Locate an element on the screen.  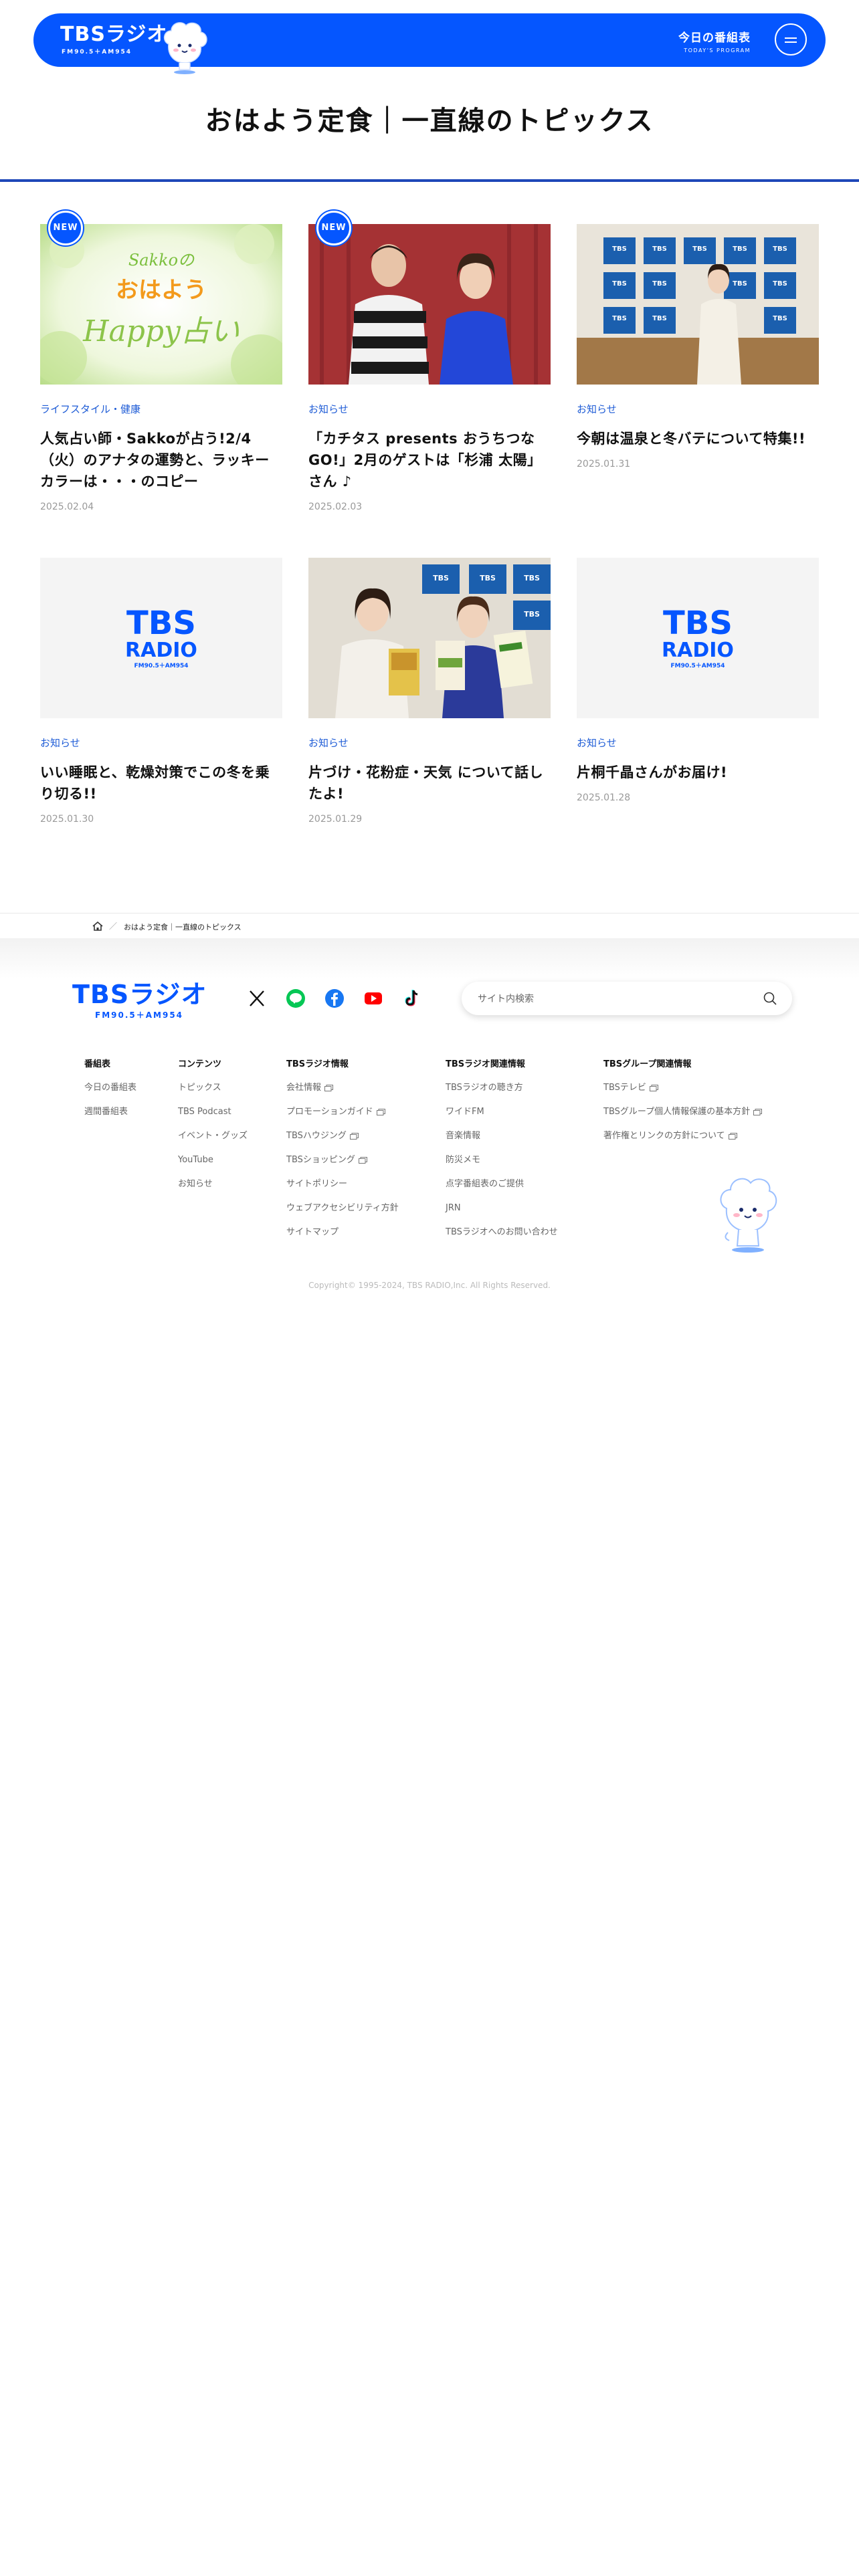
footer-logo-frequency: FM90.5＋AM954 is located at coordinates (139, 1015).